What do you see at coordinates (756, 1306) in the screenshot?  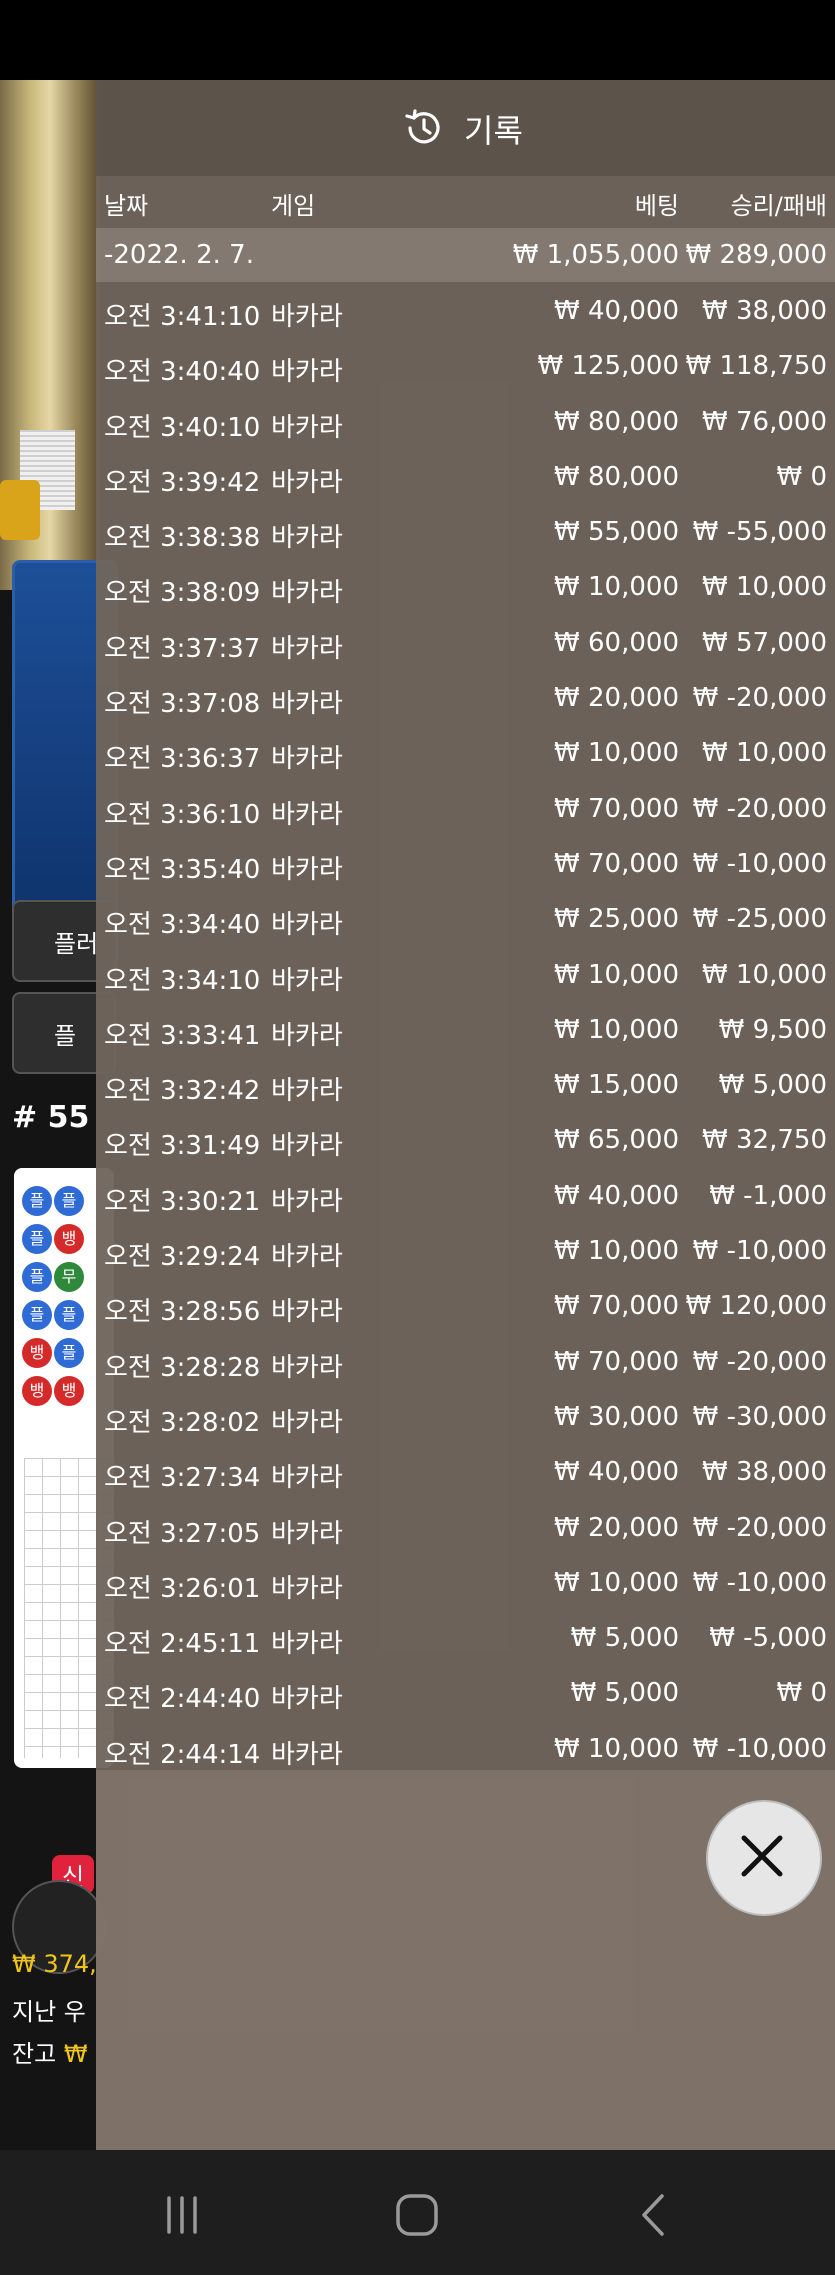 I see `row-result: ₩ 120,000` at bounding box center [756, 1306].